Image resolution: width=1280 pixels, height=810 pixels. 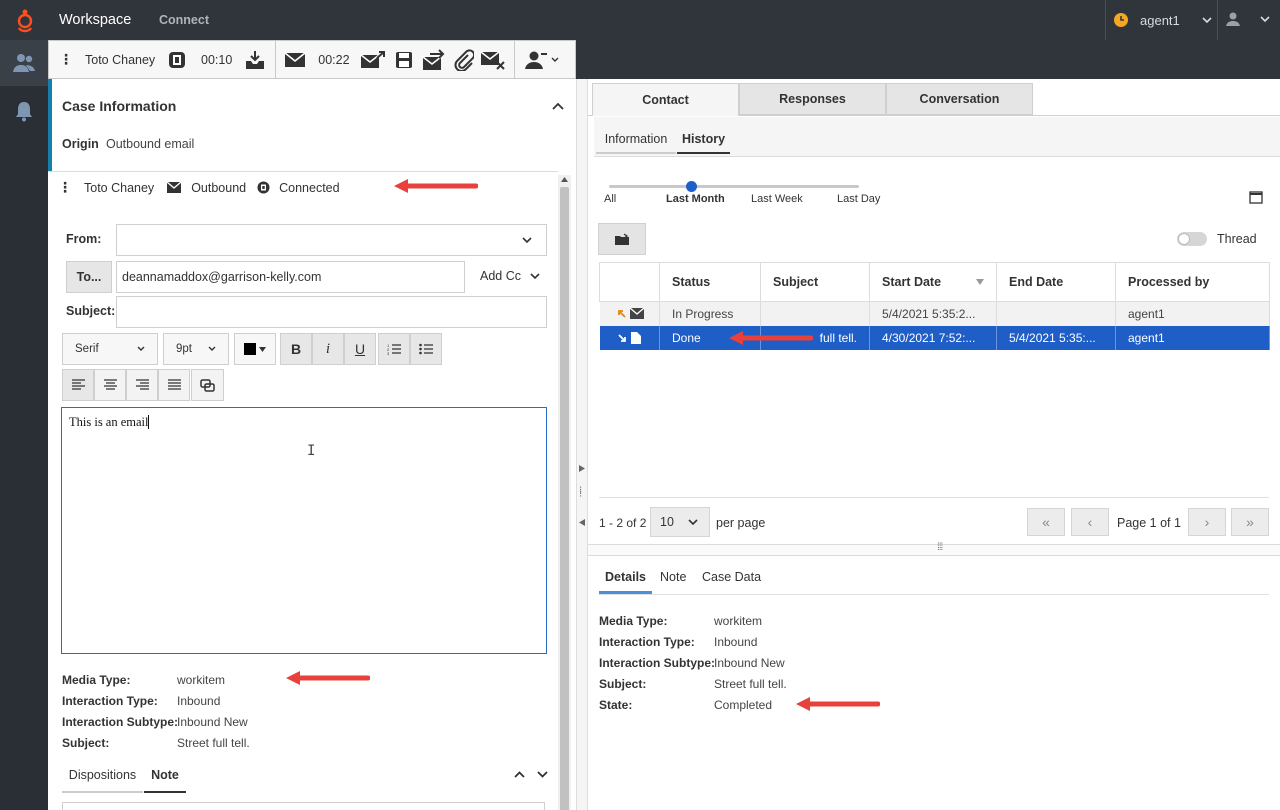 What do you see at coordinates (24, 111) in the screenshot?
I see `notifications-bell-icon` at bounding box center [24, 111].